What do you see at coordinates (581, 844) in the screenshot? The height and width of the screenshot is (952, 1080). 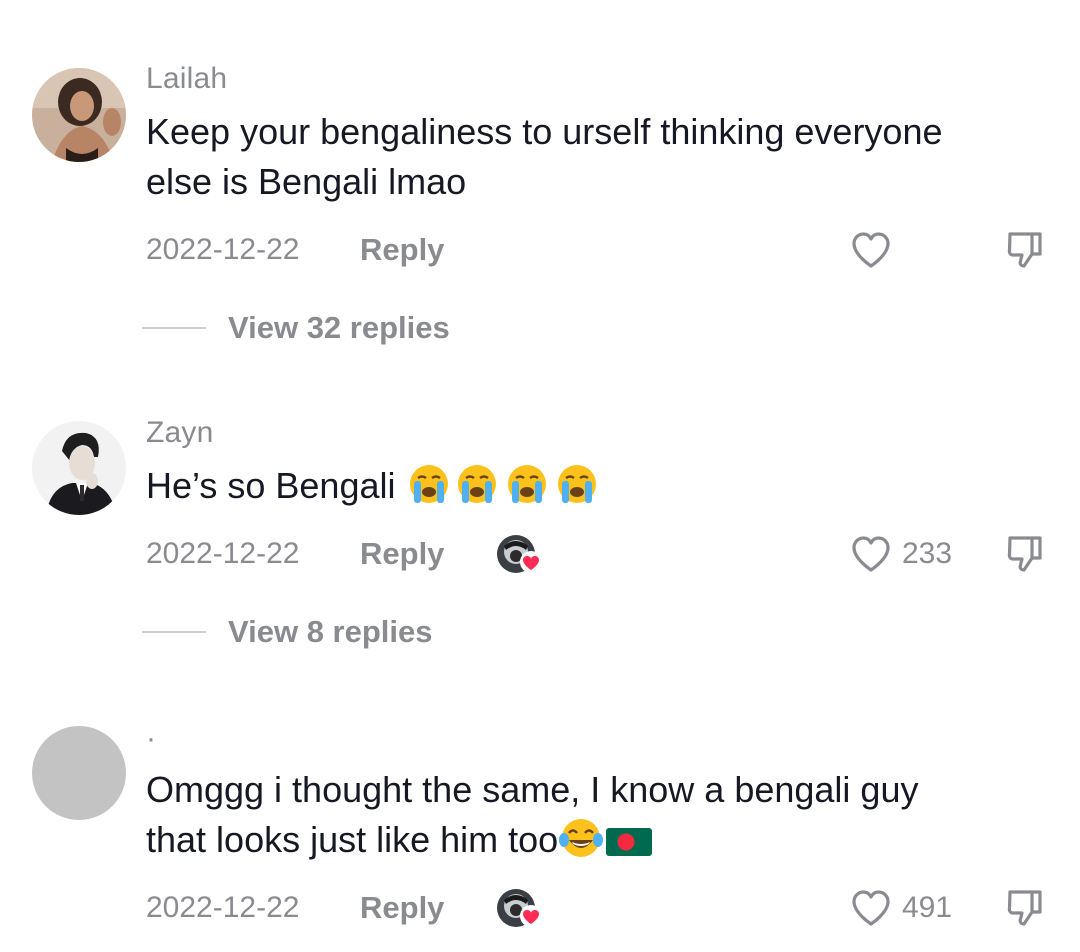 I see `face-with-tears-of-joy-emoji` at bounding box center [581, 844].